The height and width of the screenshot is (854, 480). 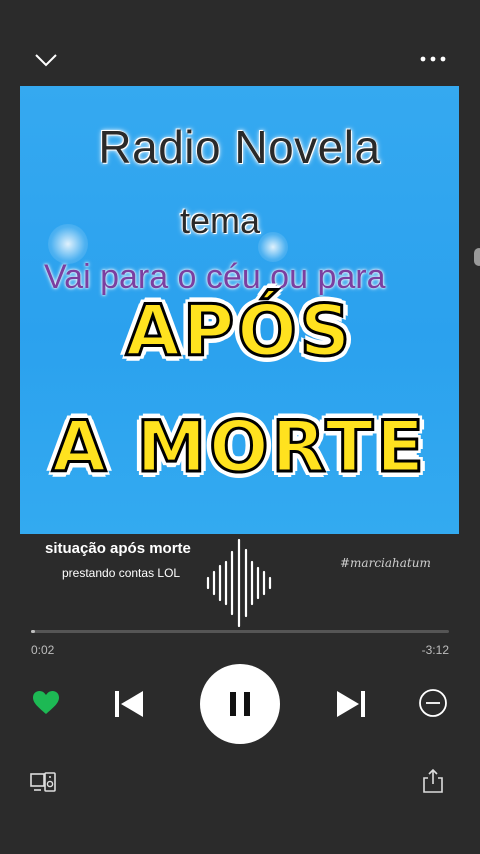 What do you see at coordinates (239, 331) in the screenshot?
I see `artwork-headline-line1: APÓS` at bounding box center [239, 331].